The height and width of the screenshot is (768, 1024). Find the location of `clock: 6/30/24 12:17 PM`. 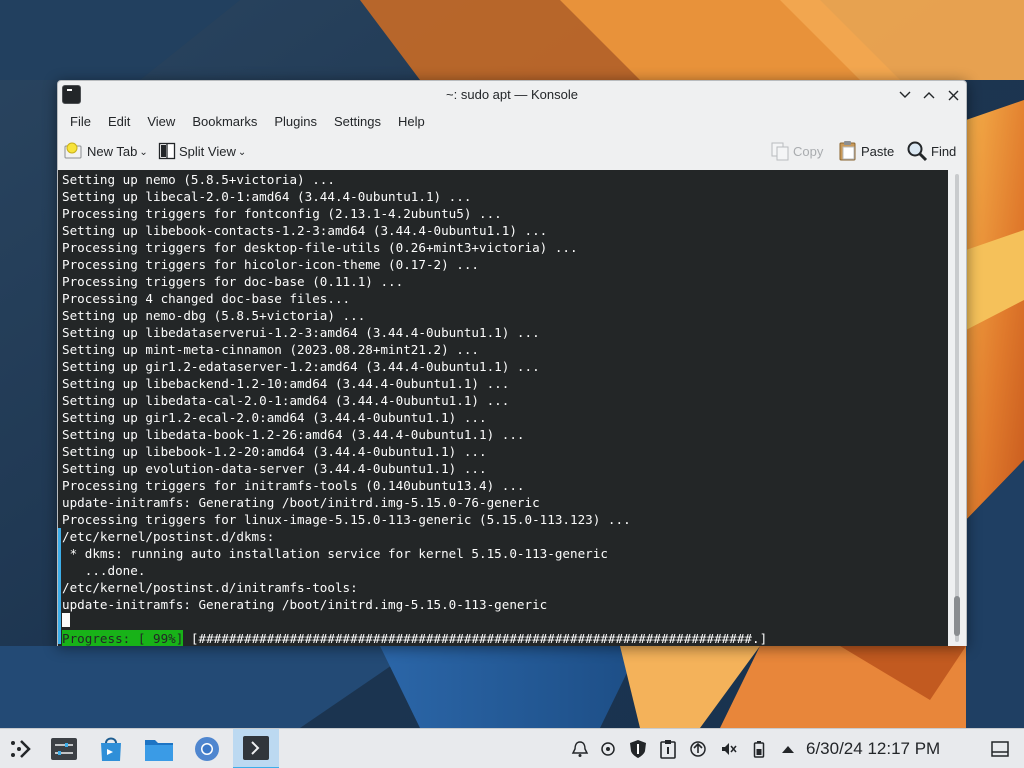

clock: 6/30/24 12:17 PM is located at coordinates (873, 749).